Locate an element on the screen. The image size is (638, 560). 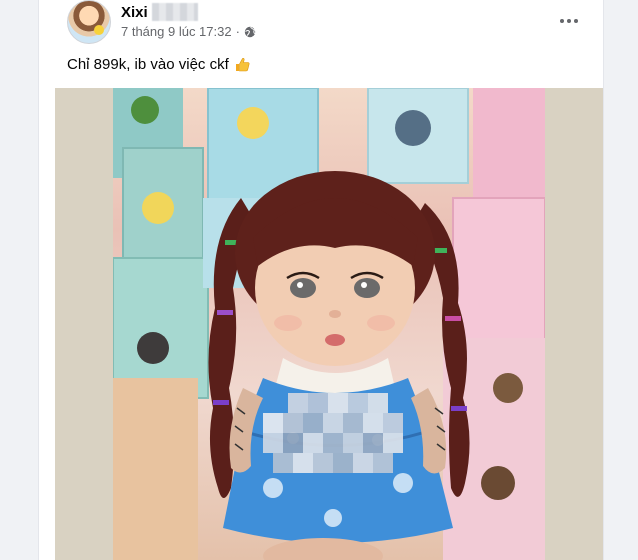
post-text: Chỉ 899k, ib vào việc ckf is located at coordinates (159, 64).